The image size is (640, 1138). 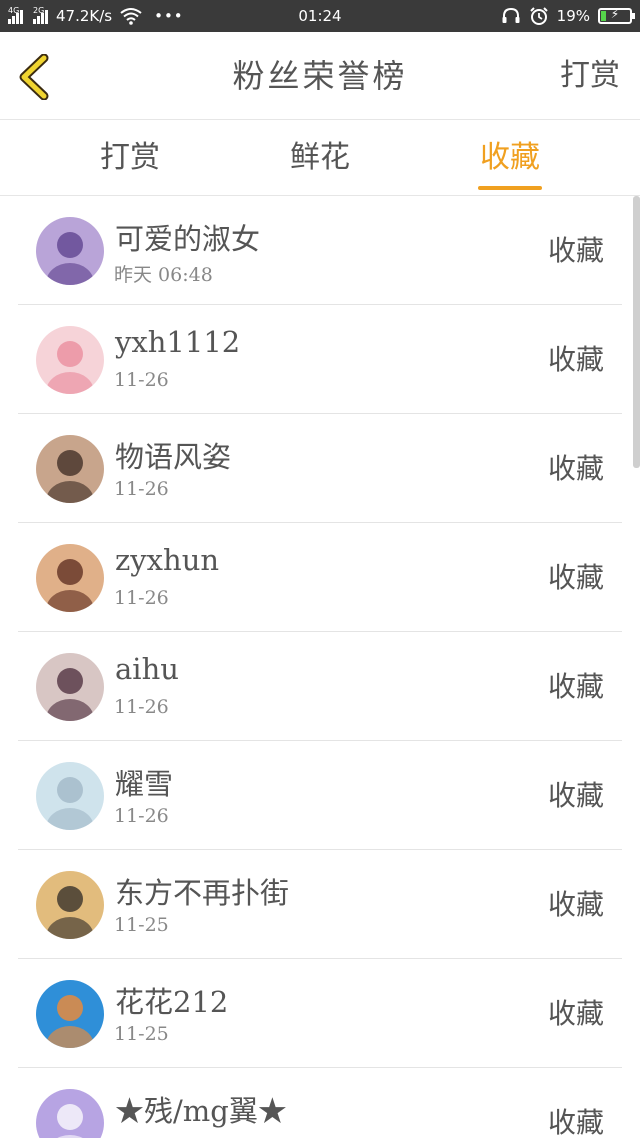 I want to click on headset-icon, so click(x=511, y=15).